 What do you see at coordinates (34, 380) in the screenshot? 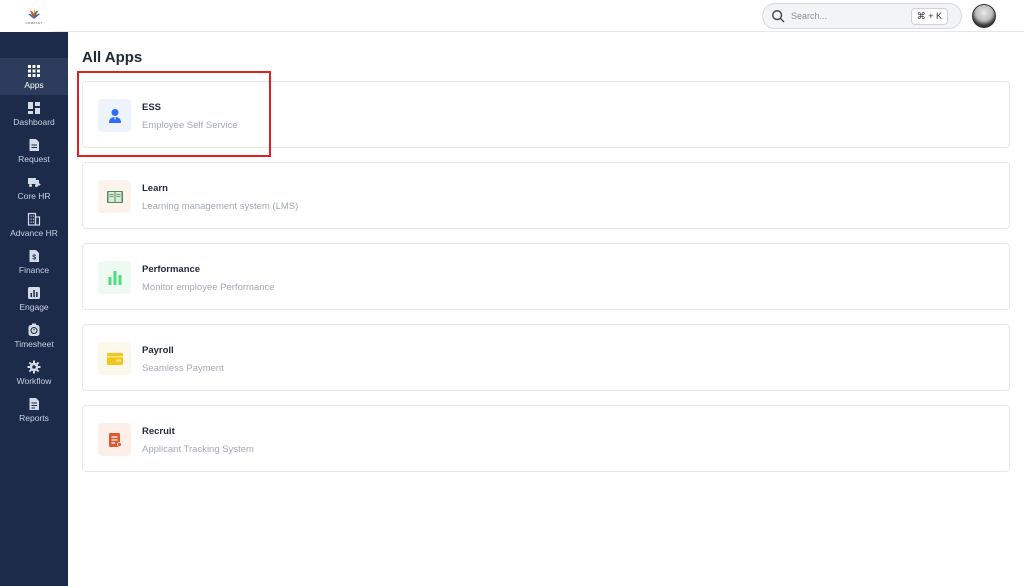
I see `sidebar-item-label: Workflow` at bounding box center [34, 380].